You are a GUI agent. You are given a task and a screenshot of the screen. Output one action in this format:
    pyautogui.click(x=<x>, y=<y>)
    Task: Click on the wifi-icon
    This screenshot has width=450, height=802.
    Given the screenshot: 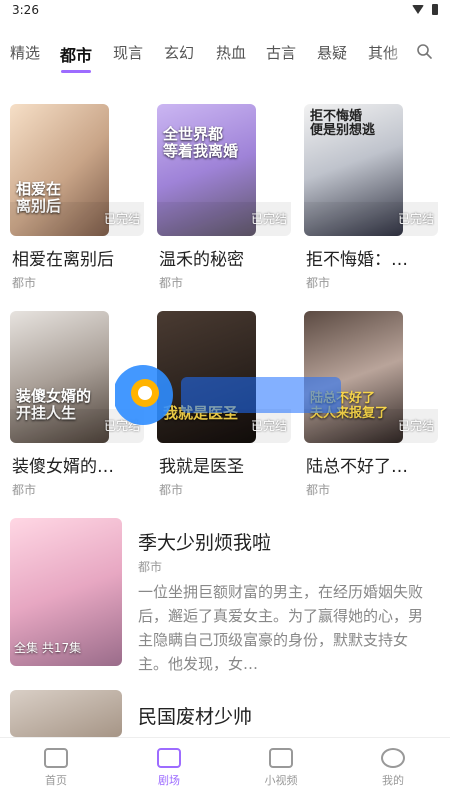 What is the action you would take?
    pyautogui.click(x=418, y=9)
    